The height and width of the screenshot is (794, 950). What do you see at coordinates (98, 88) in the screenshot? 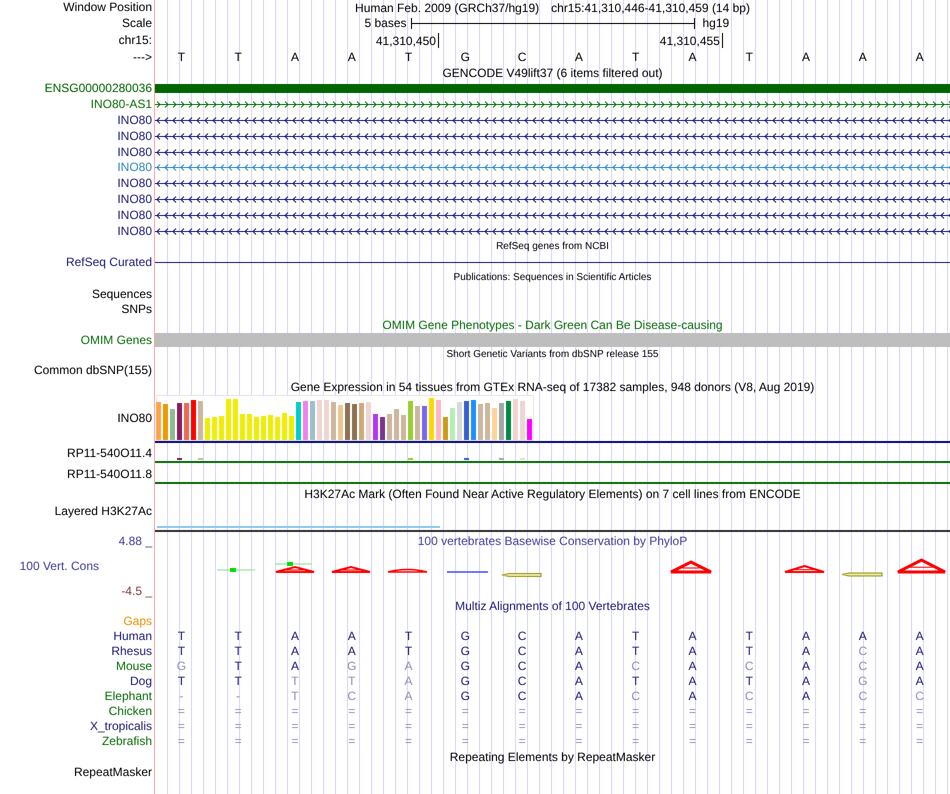
I see `gene-label: ENSG00000280036` at bounding box center [98, 88].